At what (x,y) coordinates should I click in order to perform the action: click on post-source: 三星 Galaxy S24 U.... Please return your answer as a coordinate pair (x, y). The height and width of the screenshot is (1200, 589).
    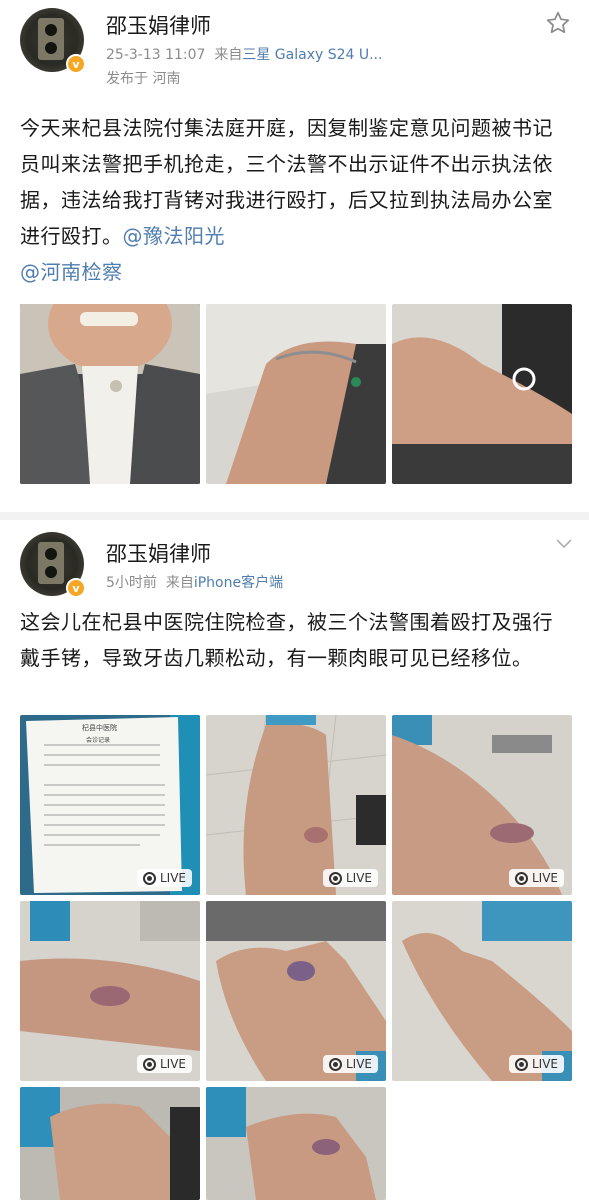
    Looking at the image, I should click on (312, 55).